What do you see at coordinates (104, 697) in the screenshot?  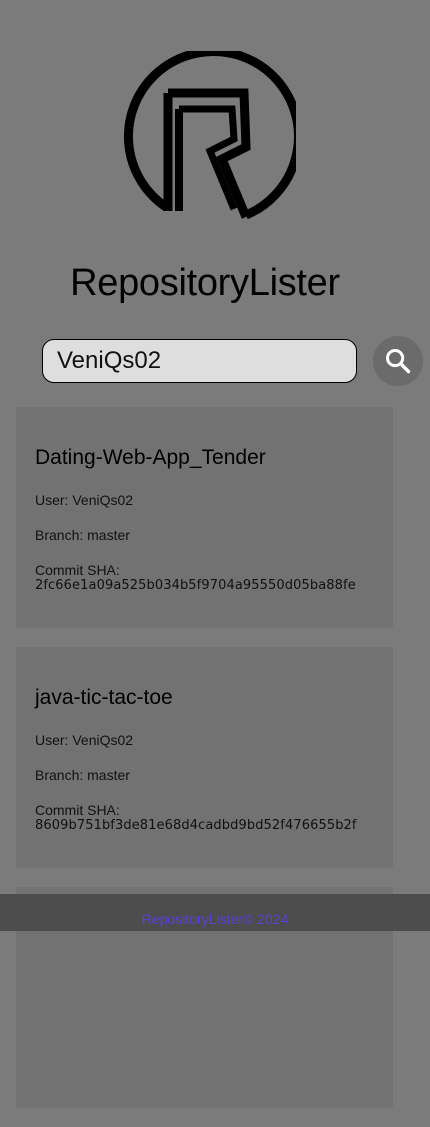 I see `repo-name: java-tic-tac-toe` at bounding box center [104, 697].